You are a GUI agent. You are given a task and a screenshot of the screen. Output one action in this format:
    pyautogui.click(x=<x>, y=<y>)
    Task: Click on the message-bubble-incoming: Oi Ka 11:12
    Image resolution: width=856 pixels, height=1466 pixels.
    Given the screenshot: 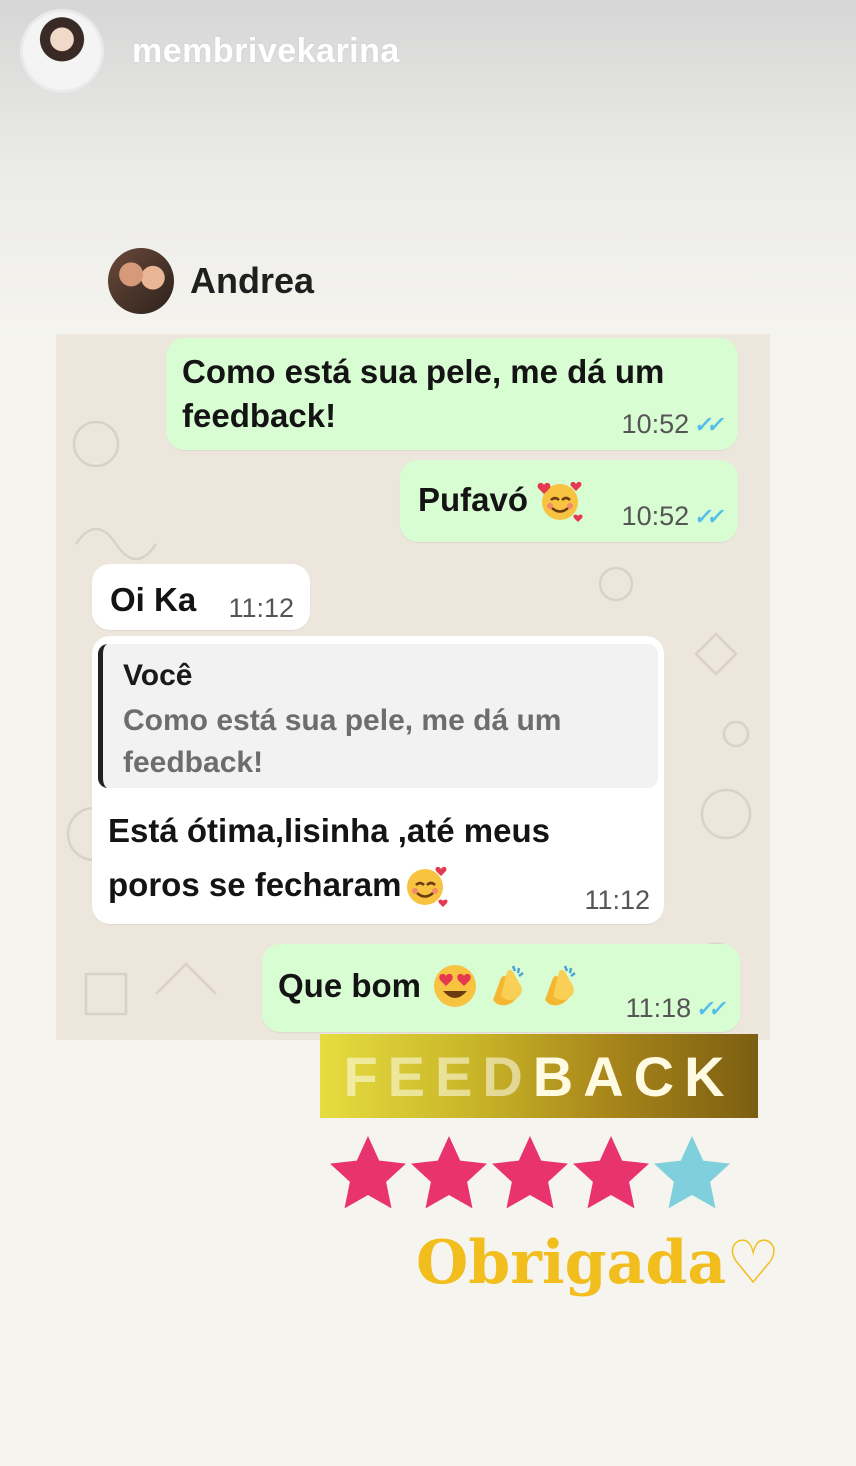 What is the action you would take?
    pyautogui.click(x=201, y=597)
    